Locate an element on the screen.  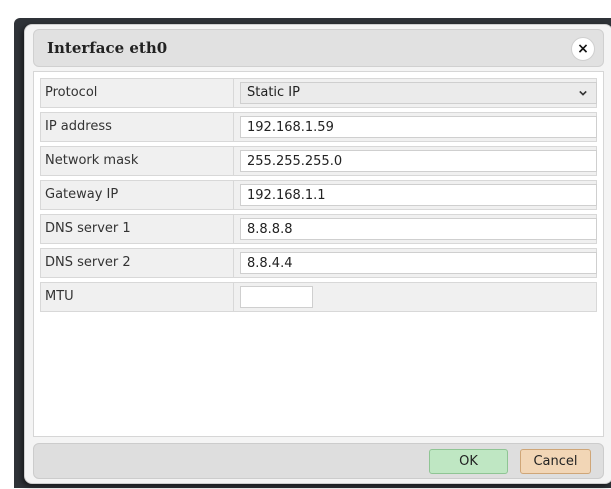
gateway-ip-label: Gateway IP is located at coordinates (82, 194).